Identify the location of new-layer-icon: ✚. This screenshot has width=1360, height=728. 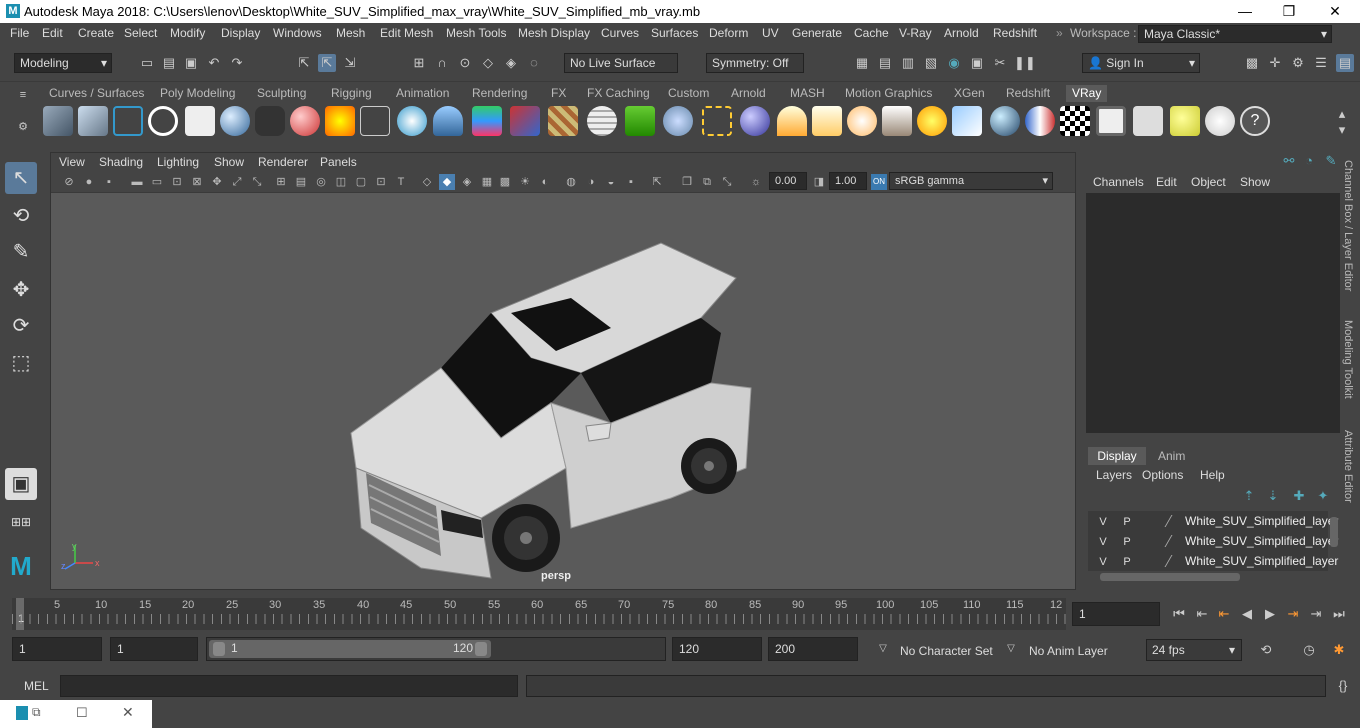
(1299, 496).